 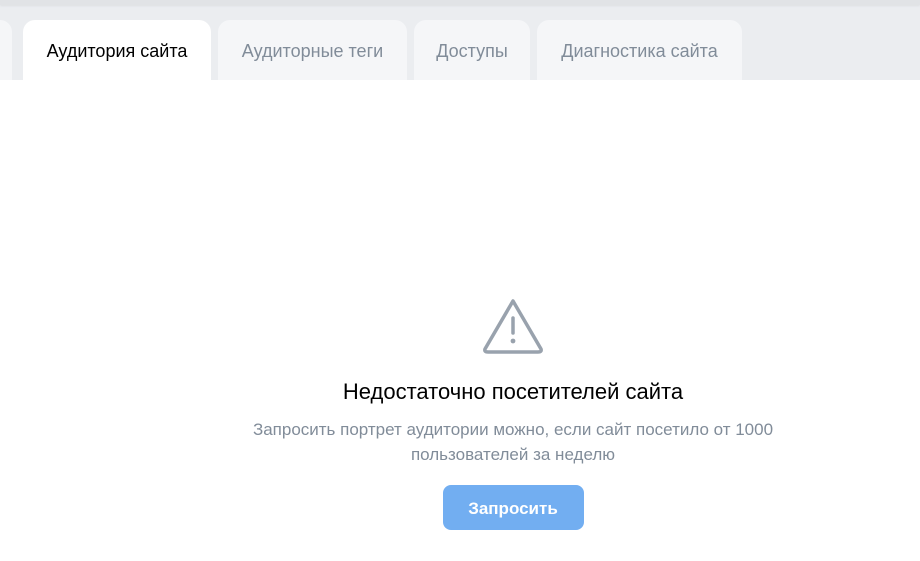 I want to click on tab-site-diagnostics: Диагностика сайта, so click(x=639, y=50).